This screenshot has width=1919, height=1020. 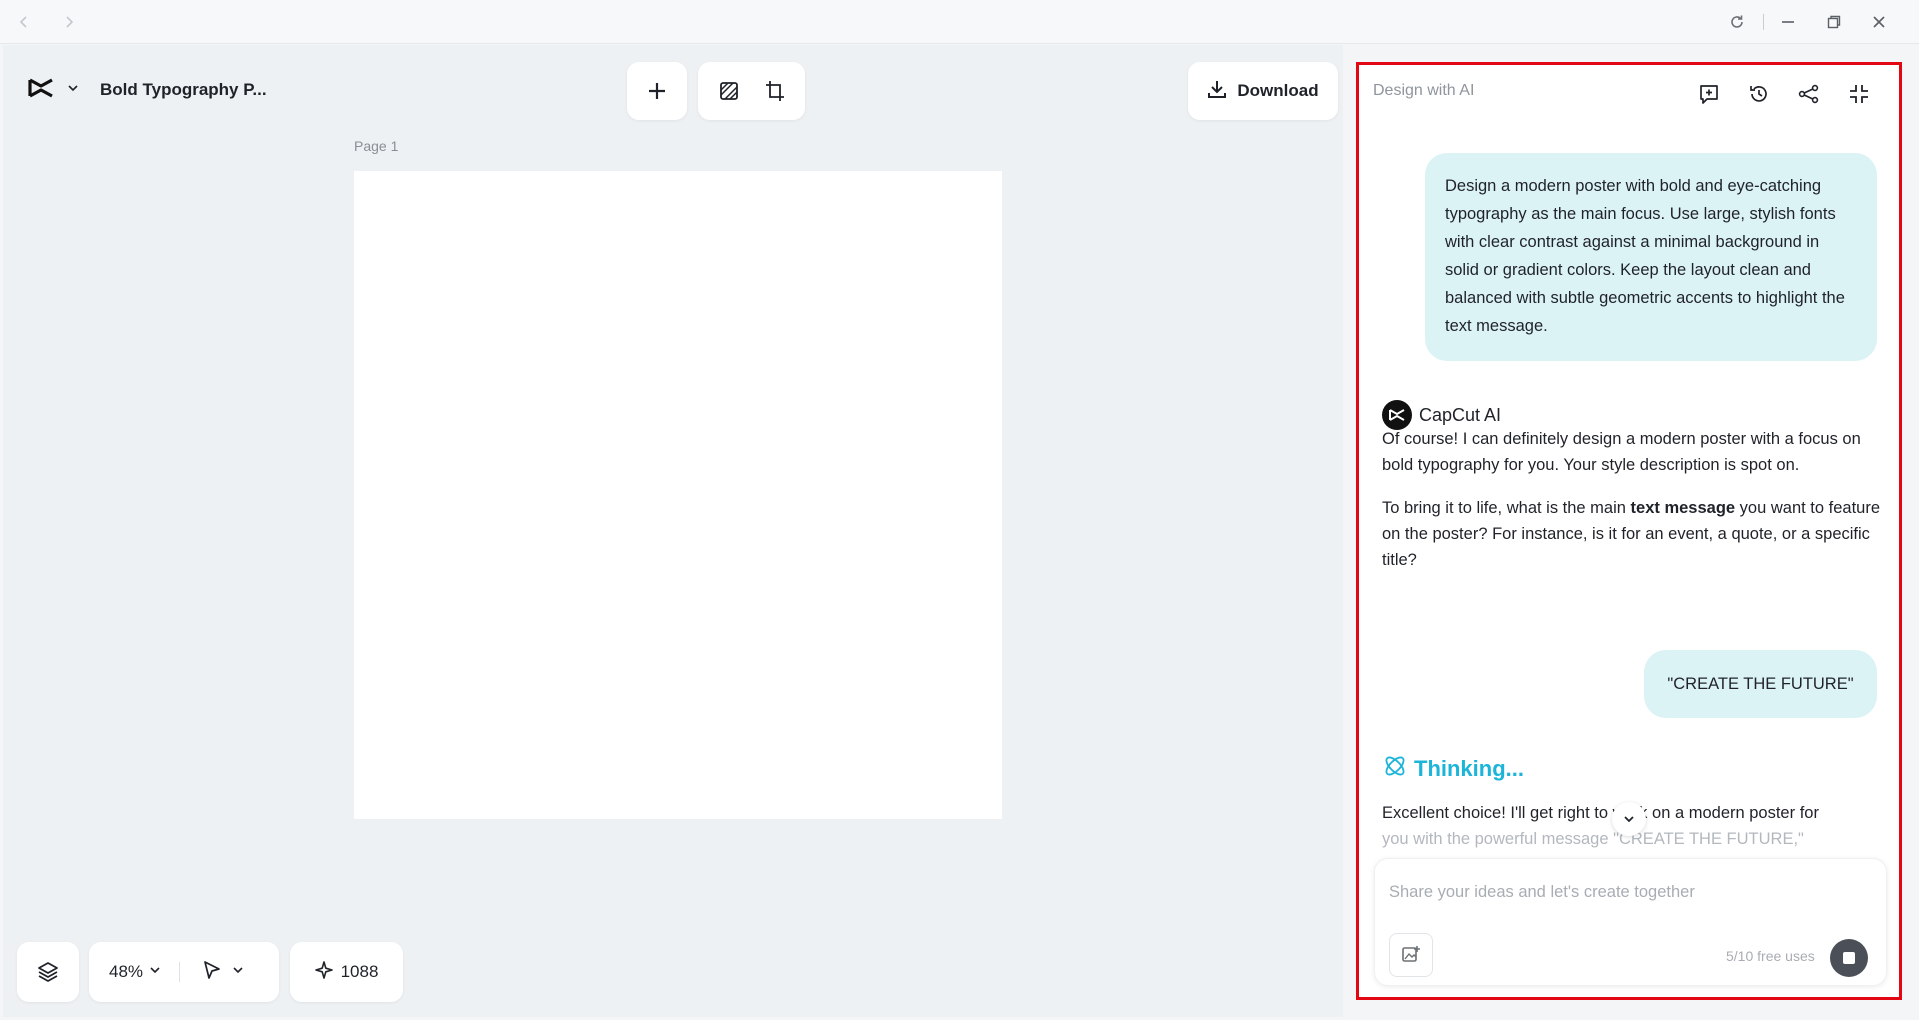 I want to click on history-icon, so click(x=1759, y=94).